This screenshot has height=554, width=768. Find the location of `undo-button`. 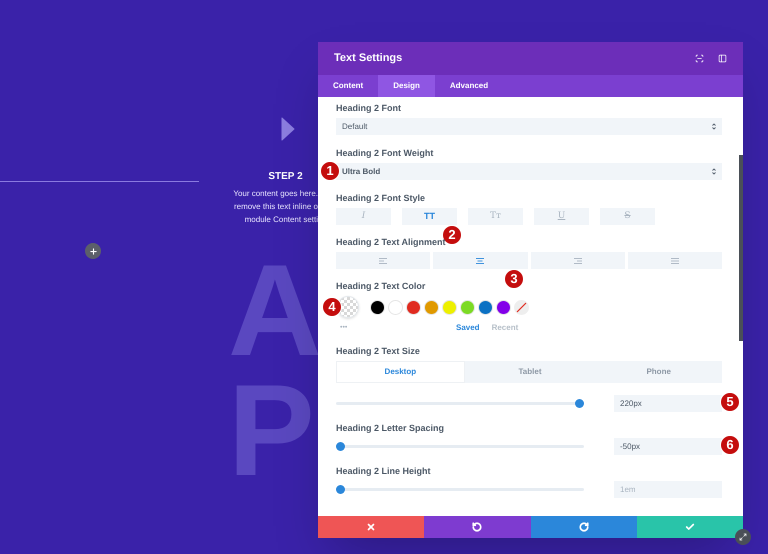

undo-button is located at coordinates (477, 527).